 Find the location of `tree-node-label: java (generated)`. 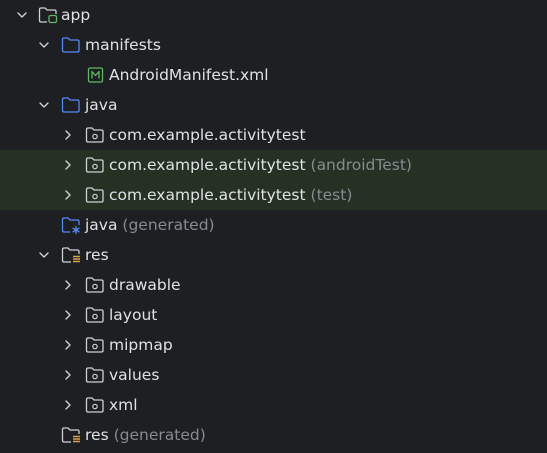

tree-node-label: java (generated) is located at coordinates (150, 225).